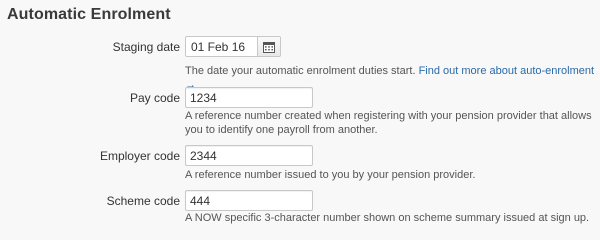 The image size is (600, 240). What do you see at coordinates (154, 98) in the screenshot?
I see `pay-code-label: Pay code` at bounding box center [154, 98].